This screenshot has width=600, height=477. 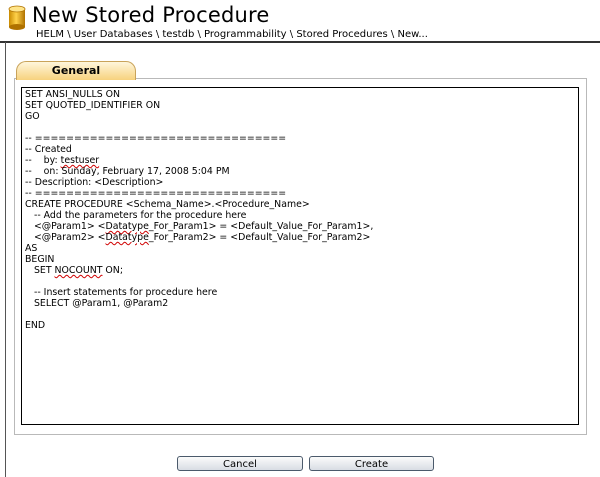 What do you see at coordinates (17, 17) in the screenshot?
I see `database-icon` at bounding box center [17, 17].